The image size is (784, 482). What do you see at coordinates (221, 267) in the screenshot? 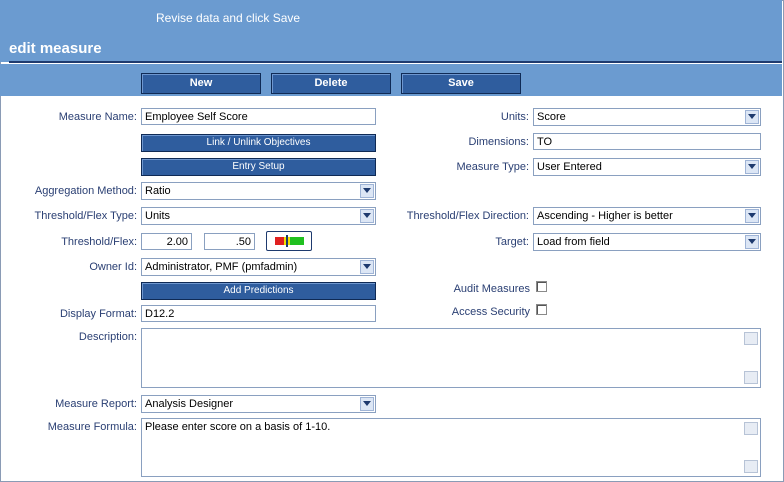
I see `owner-id-value: Administrator, PMF (pmfadmin)` at bounding box center [221, 267].